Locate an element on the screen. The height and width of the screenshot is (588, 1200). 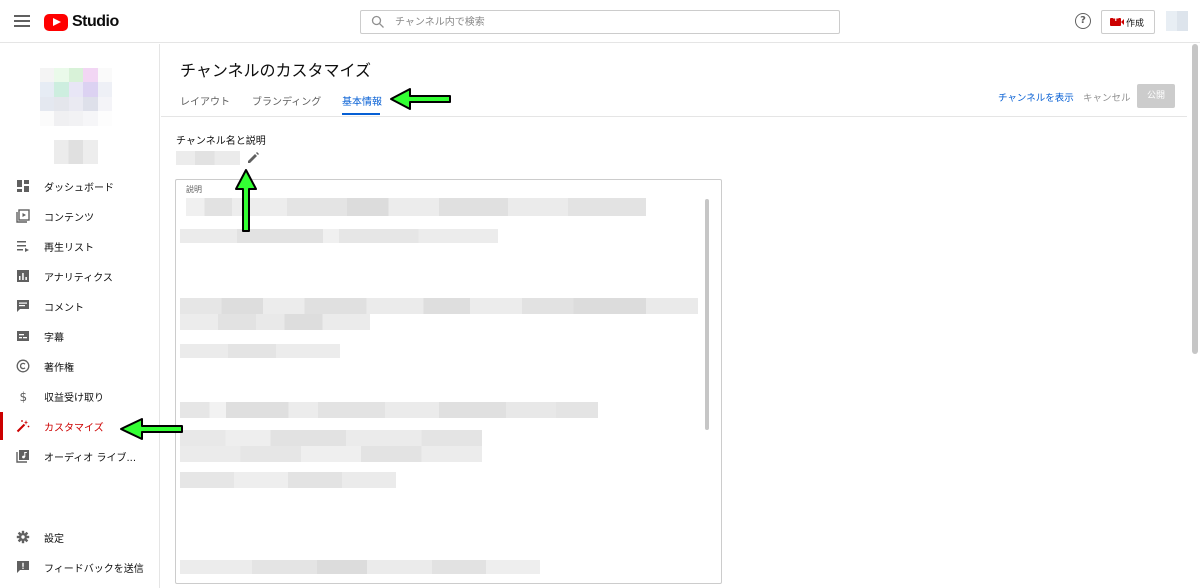
channel-name-value-blurred is located at coordinates (208, 158).